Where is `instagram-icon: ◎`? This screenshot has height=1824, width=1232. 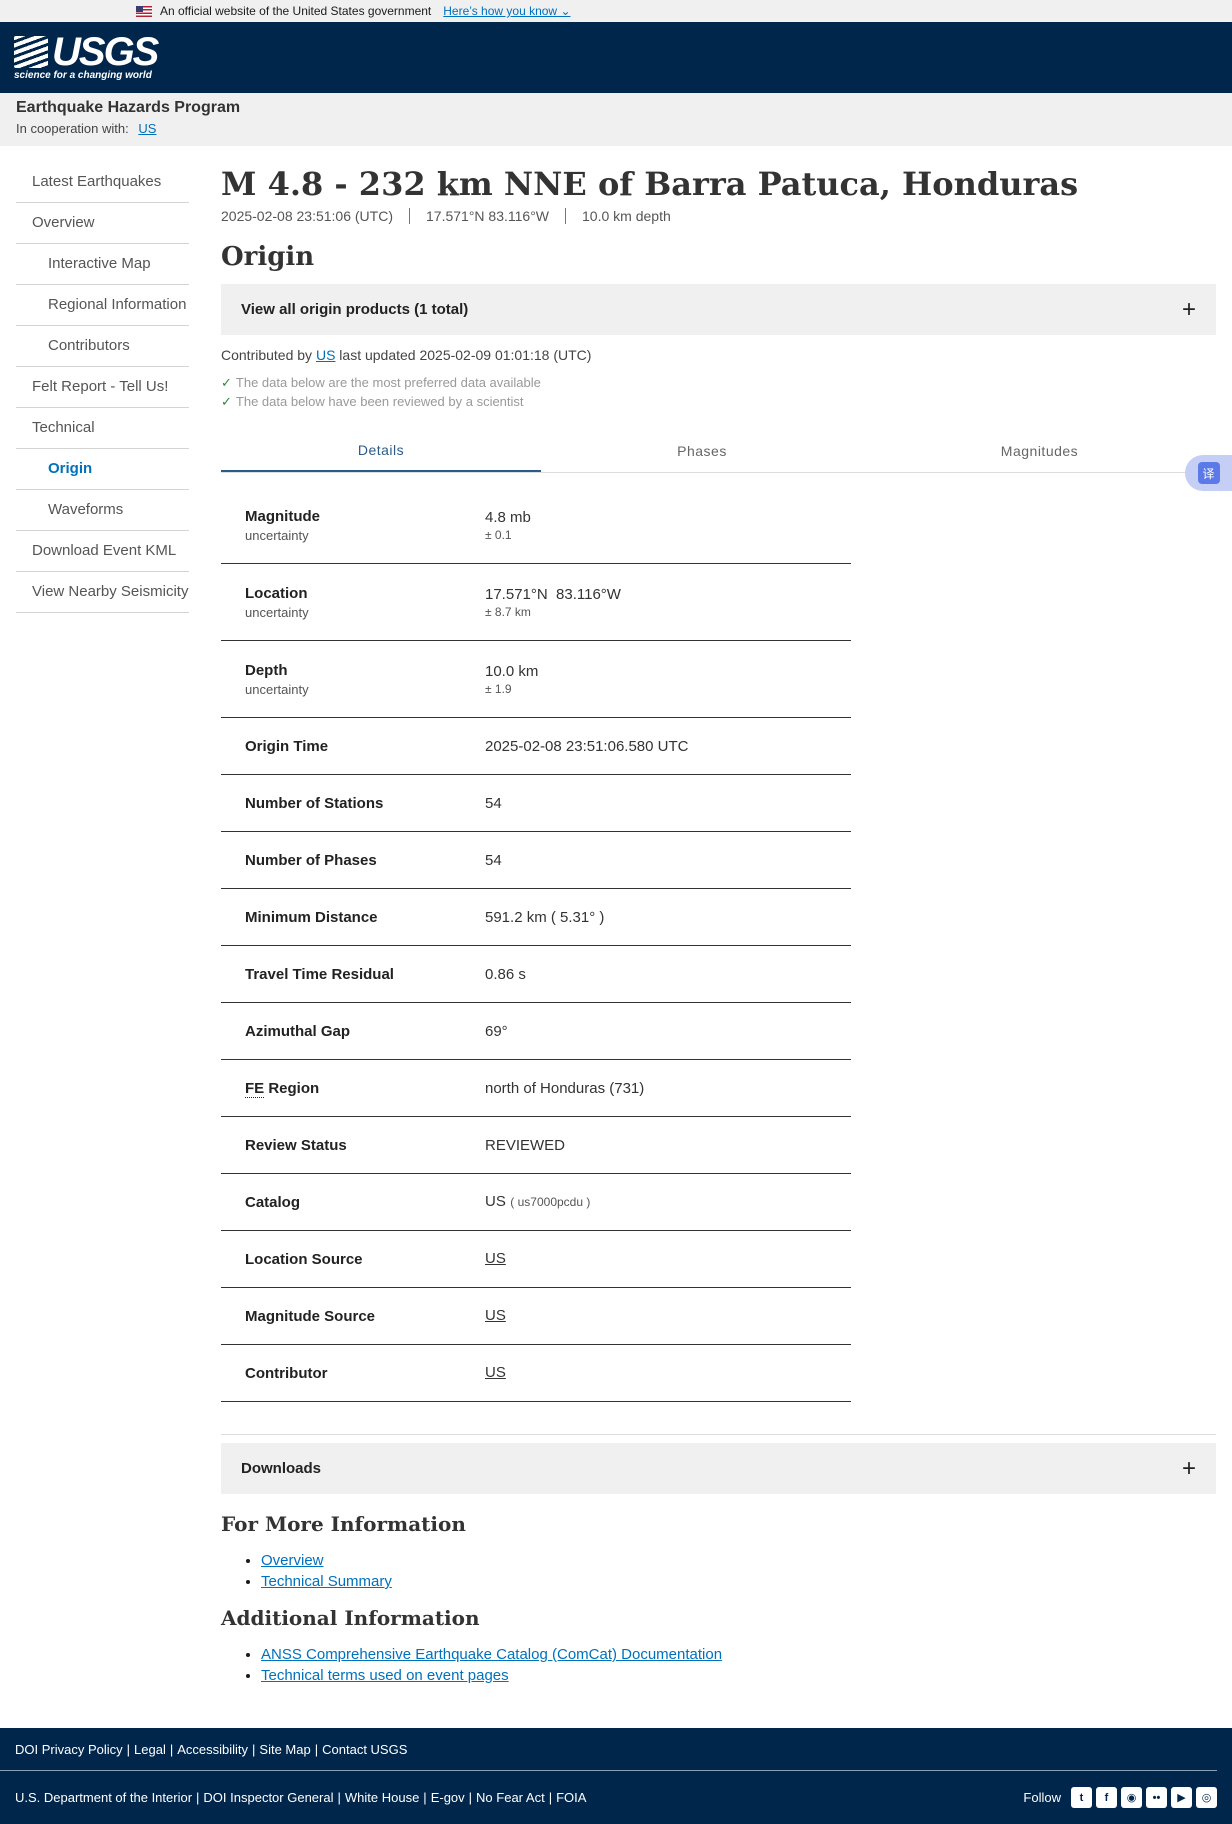 instagram-icon: ◎ is located at coordinates (1206, 1797).